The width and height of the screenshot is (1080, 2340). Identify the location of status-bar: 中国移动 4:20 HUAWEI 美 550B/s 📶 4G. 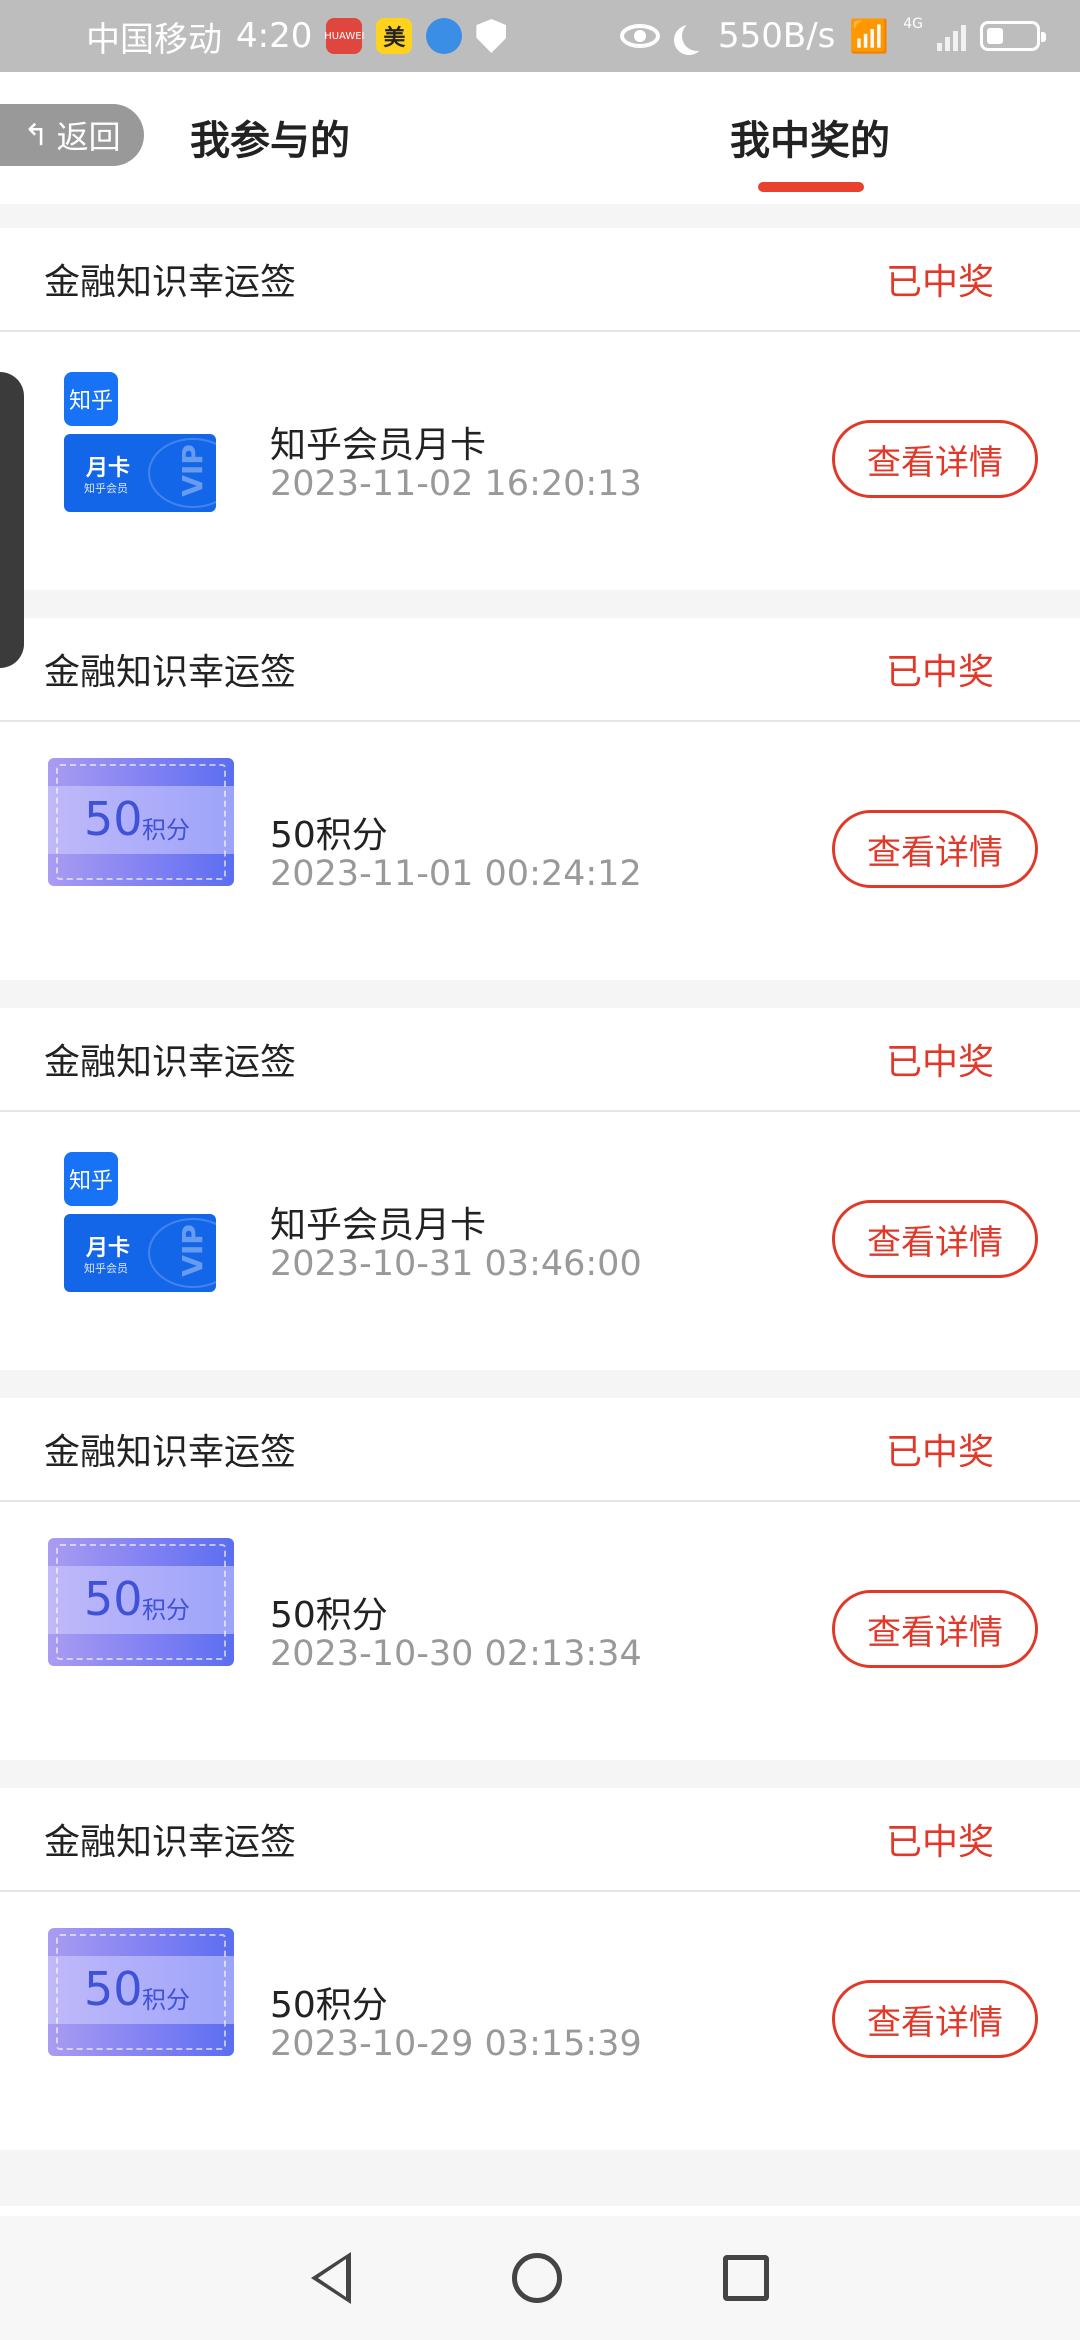
(540, 36).